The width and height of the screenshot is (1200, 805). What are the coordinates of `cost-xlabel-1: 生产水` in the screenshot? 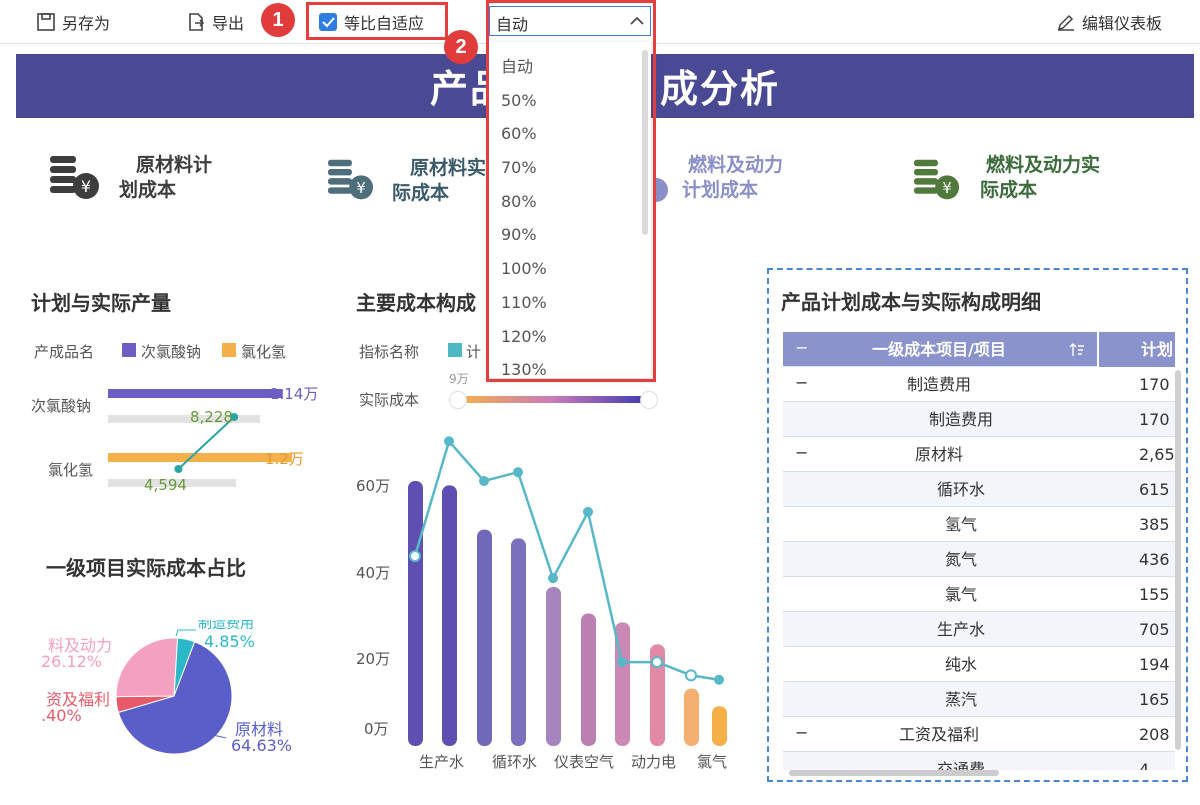 It's located at (442, 762).